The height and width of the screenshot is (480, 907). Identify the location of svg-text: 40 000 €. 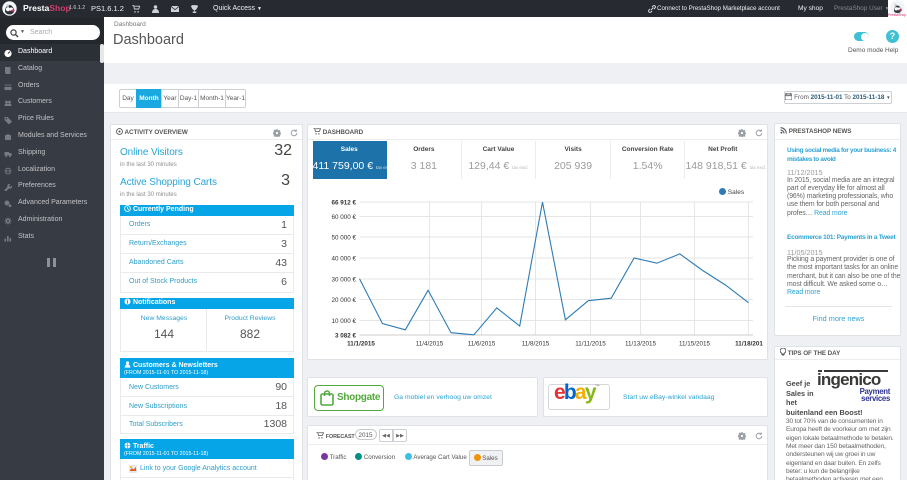
(343, 259).